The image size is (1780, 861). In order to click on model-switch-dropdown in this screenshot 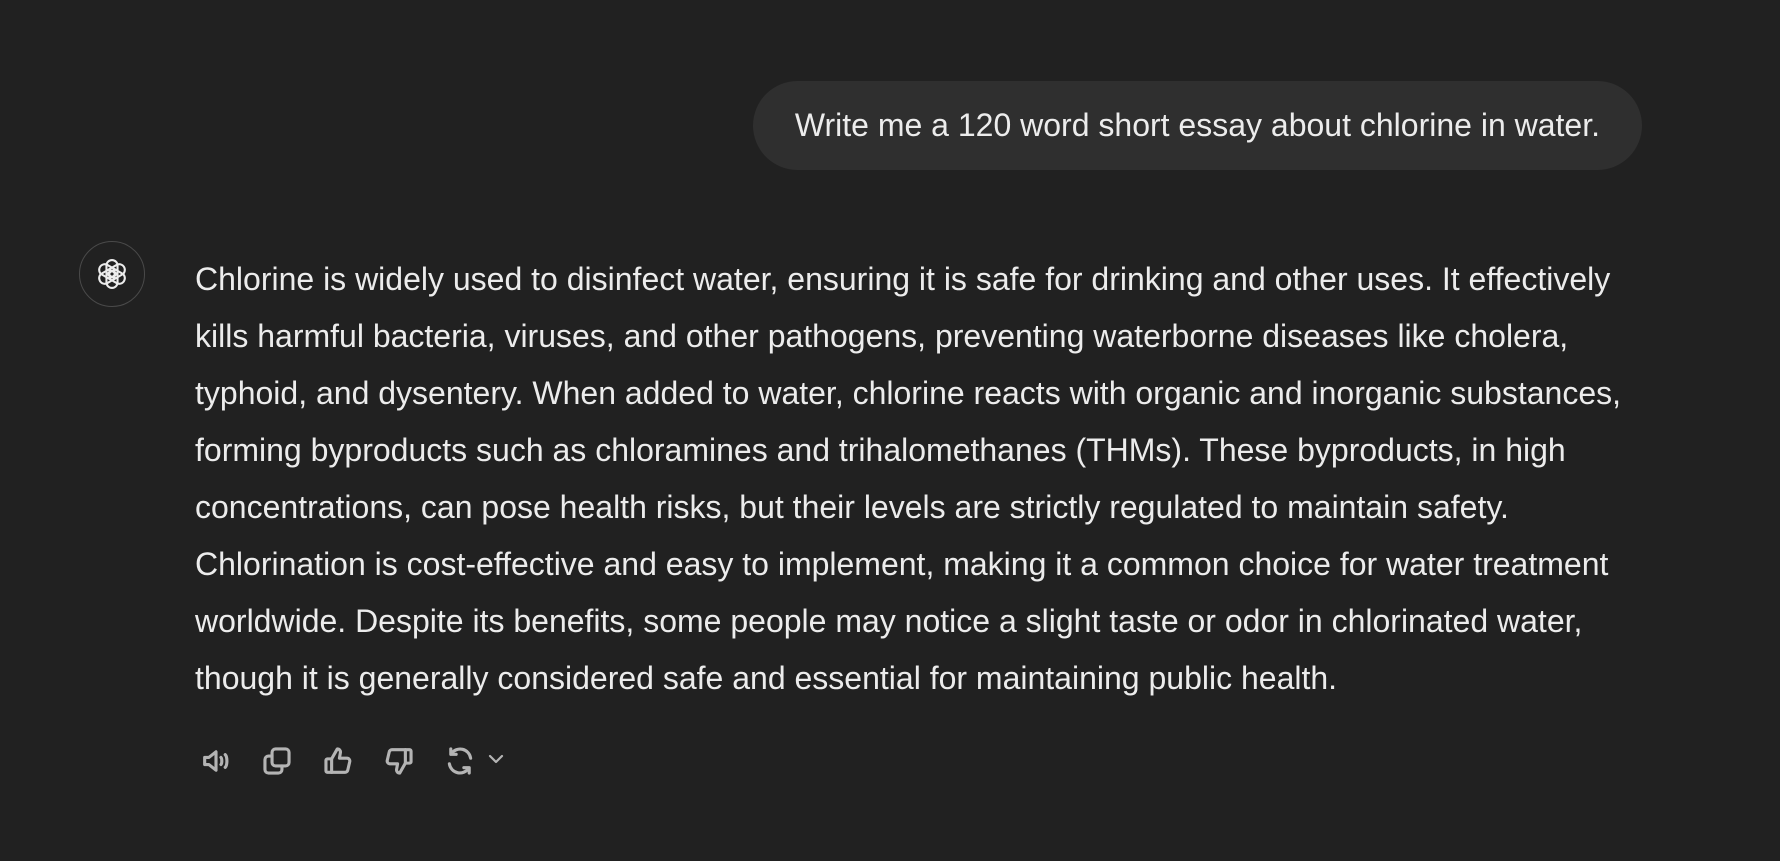, I will do `click(496, 761)`.